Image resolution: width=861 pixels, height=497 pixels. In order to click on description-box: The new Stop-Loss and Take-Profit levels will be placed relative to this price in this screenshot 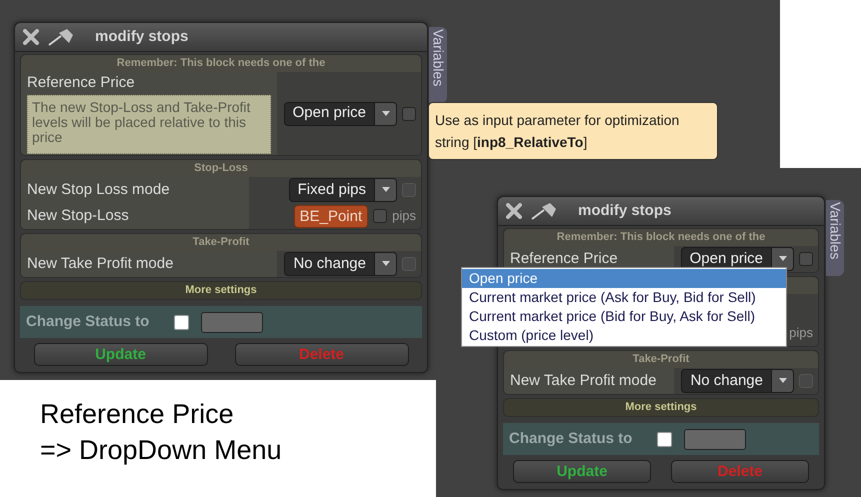, I will do `click(149, 124)`.